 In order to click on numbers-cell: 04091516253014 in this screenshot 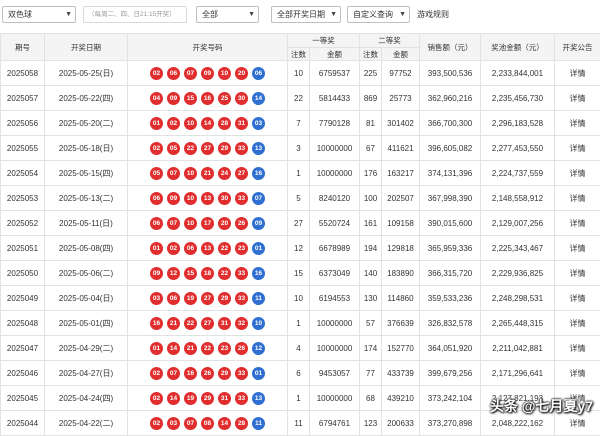, I will do `click(208, 98)`.